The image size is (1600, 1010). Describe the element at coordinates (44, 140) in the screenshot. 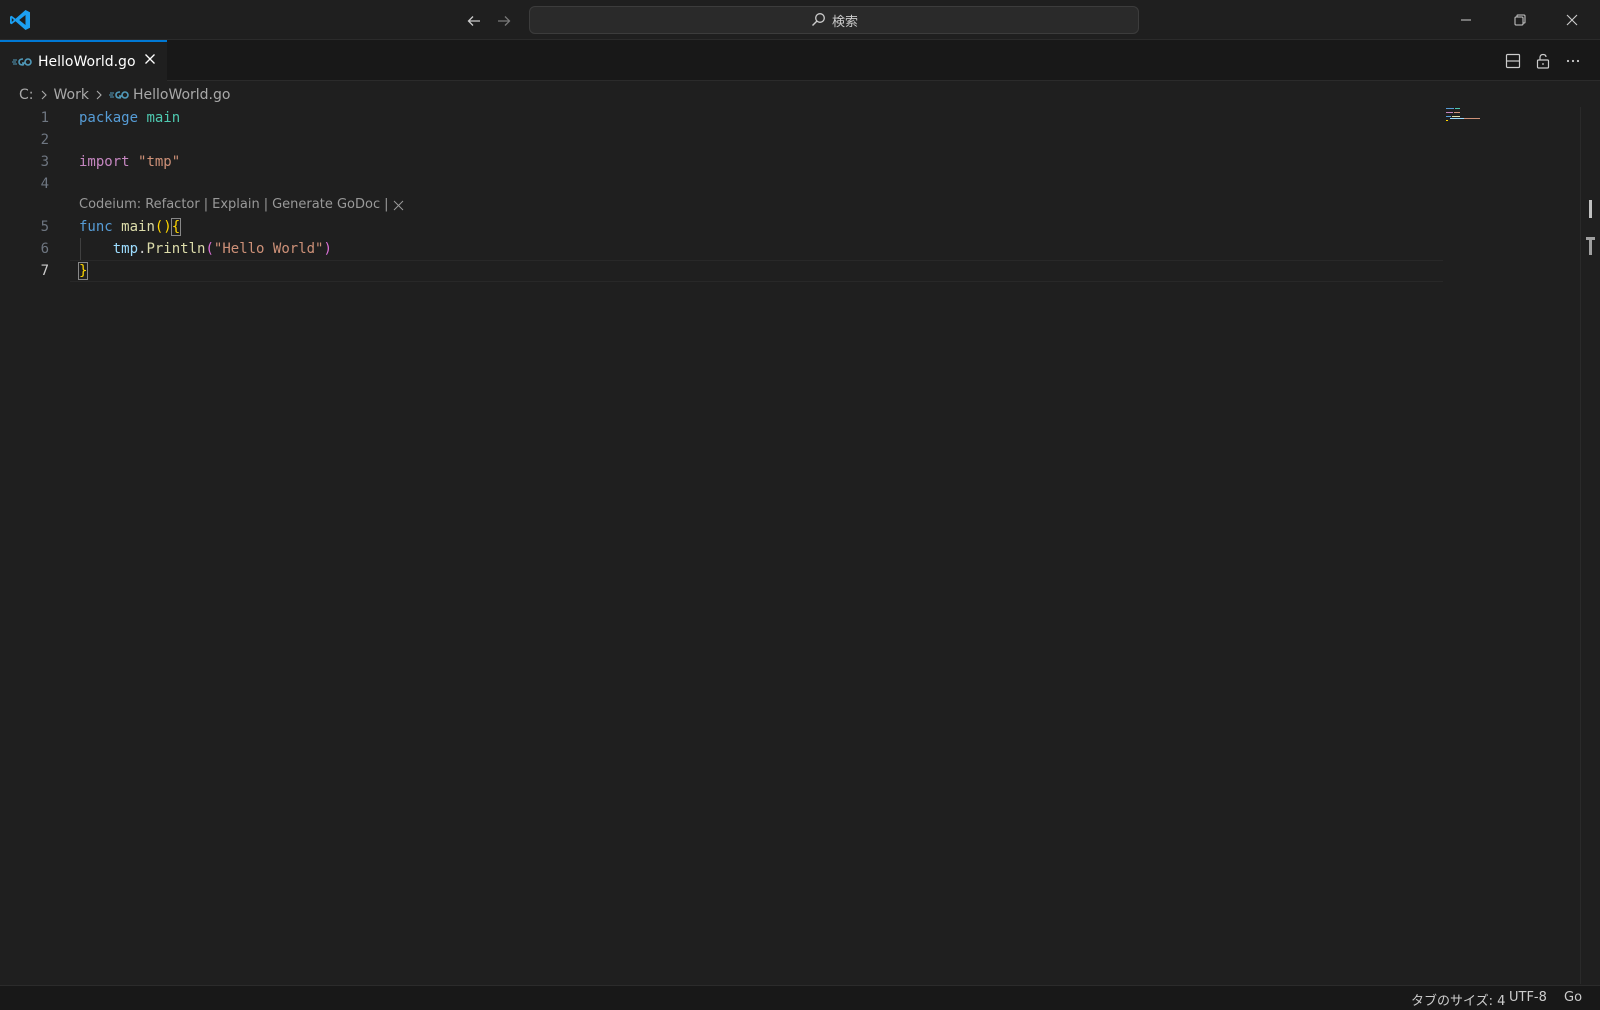

I see `line-number: 2` at that location.